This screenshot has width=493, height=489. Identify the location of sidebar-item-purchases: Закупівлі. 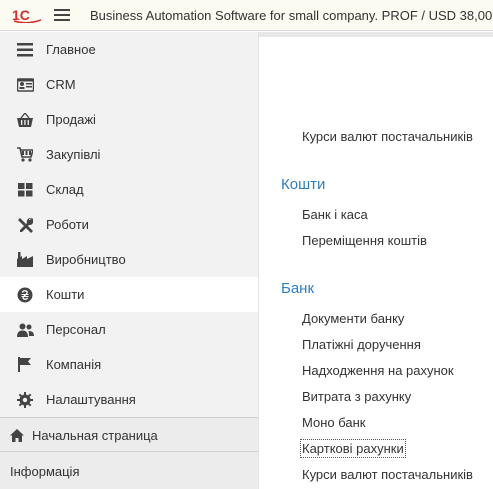
(129, 154).